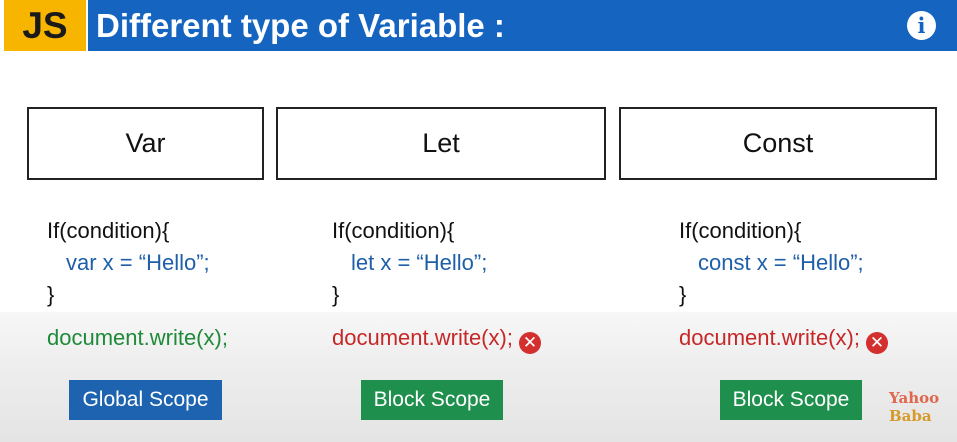 This screenshot has width=957, height=442. I want to click on title-bar: Different type of Variable : i, so click(522, 25).